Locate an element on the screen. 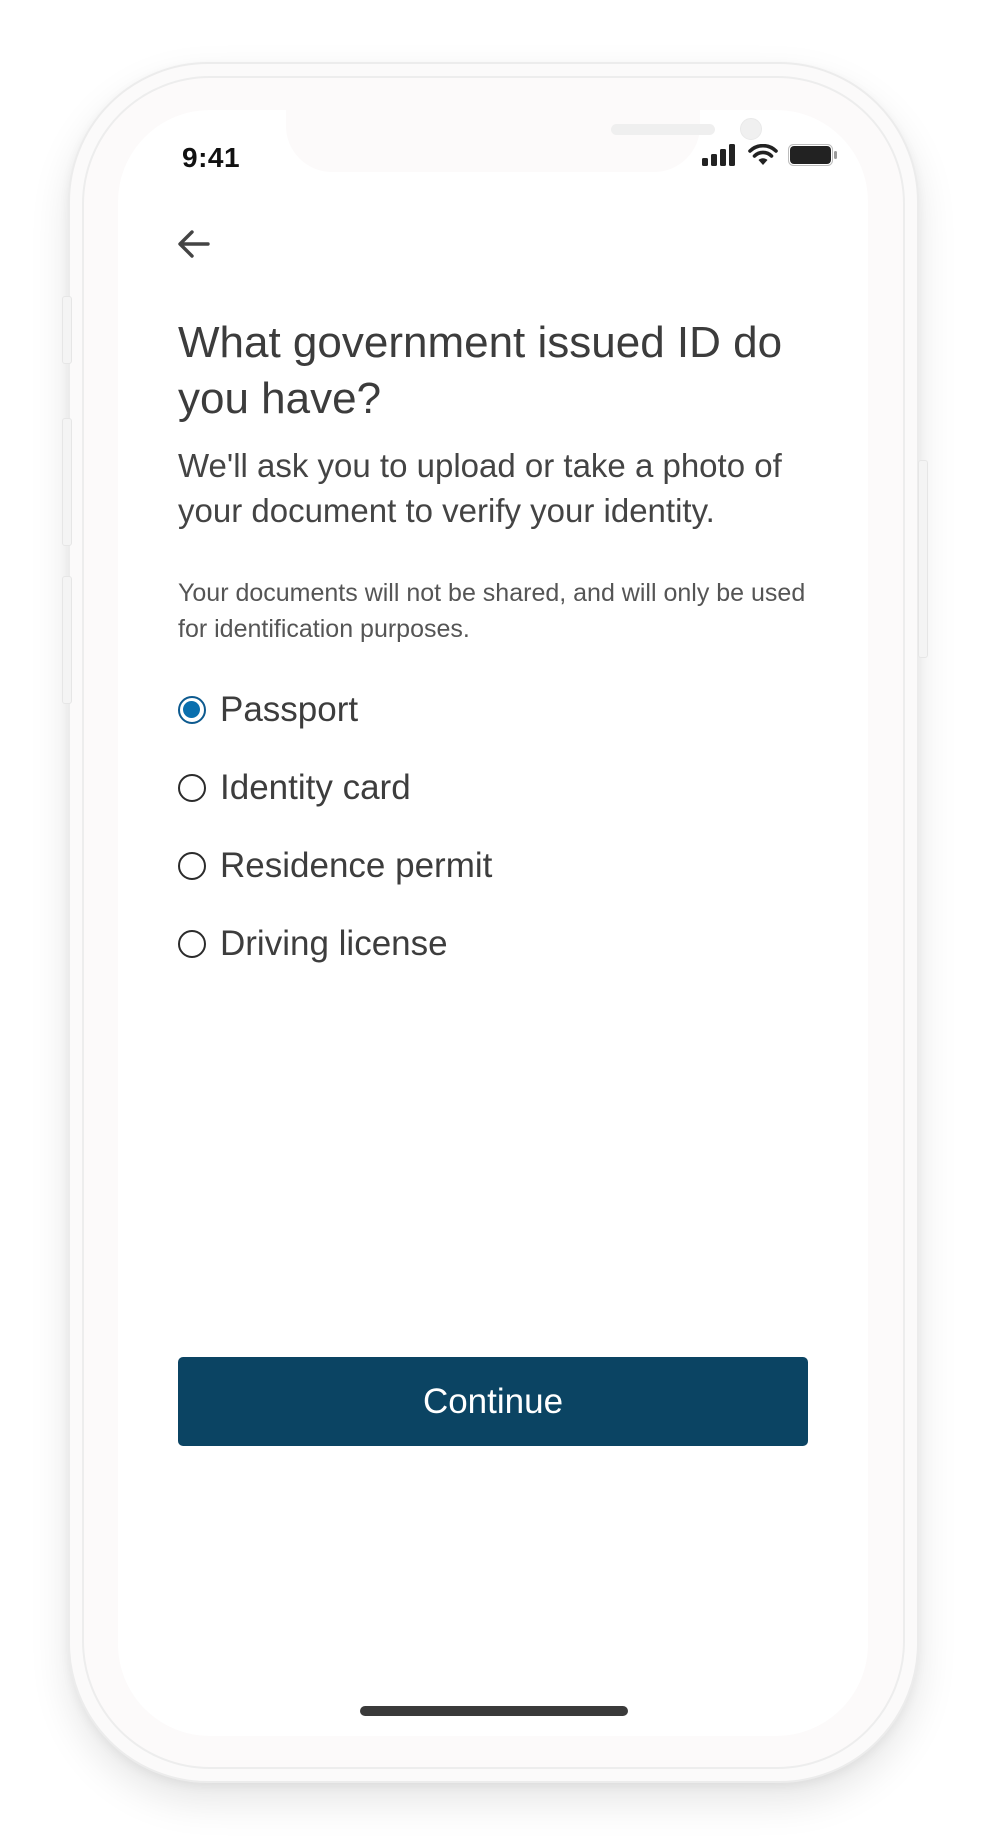  speaker-grille is located at coordinates (663, 129).